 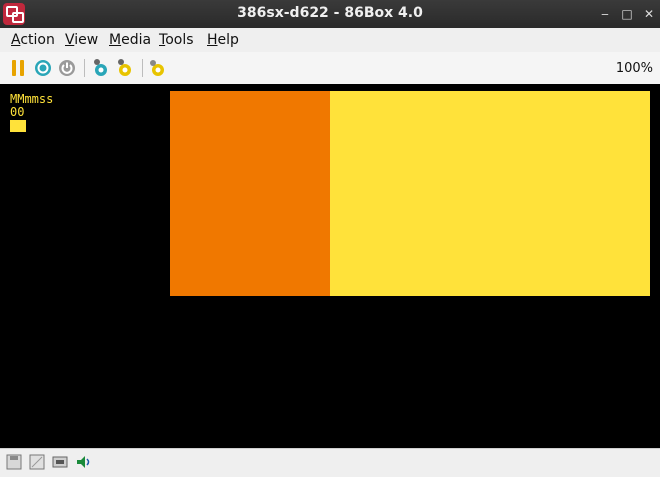 I want to click on orange-panel, so click(x=250, y=193).